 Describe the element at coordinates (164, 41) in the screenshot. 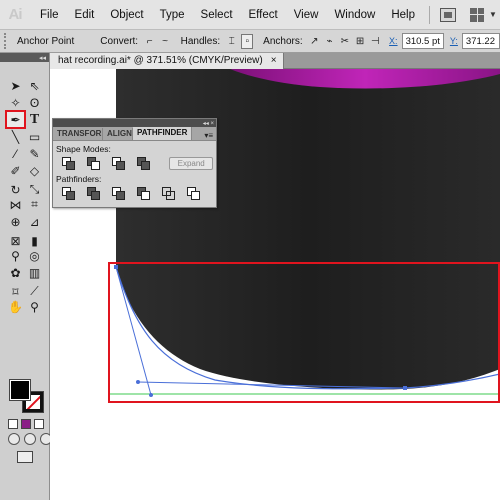

I see `convert-smooth-icon: ~` at that location.